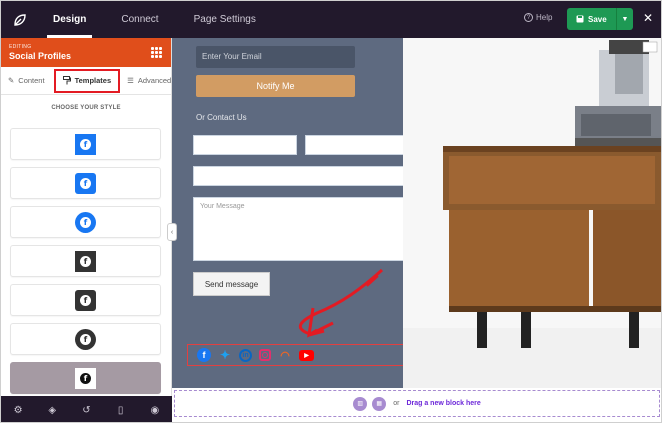 Image resolution: width=662 pixels, height=423 pixels. Describe the element at coordinates (93, 80) in the screenshot. I see `tab-templates-label: Templates` at that location.